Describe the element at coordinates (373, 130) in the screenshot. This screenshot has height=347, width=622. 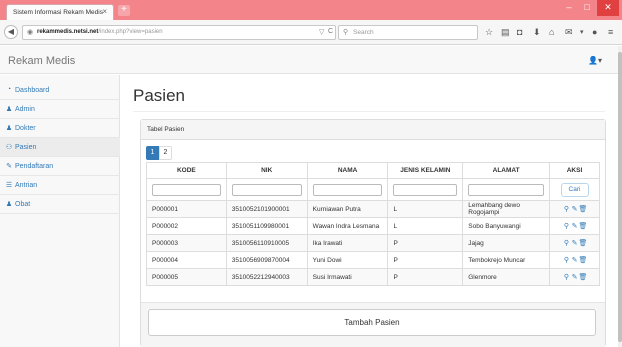
I see `panel-heading: Tabel Pasien` at that location.